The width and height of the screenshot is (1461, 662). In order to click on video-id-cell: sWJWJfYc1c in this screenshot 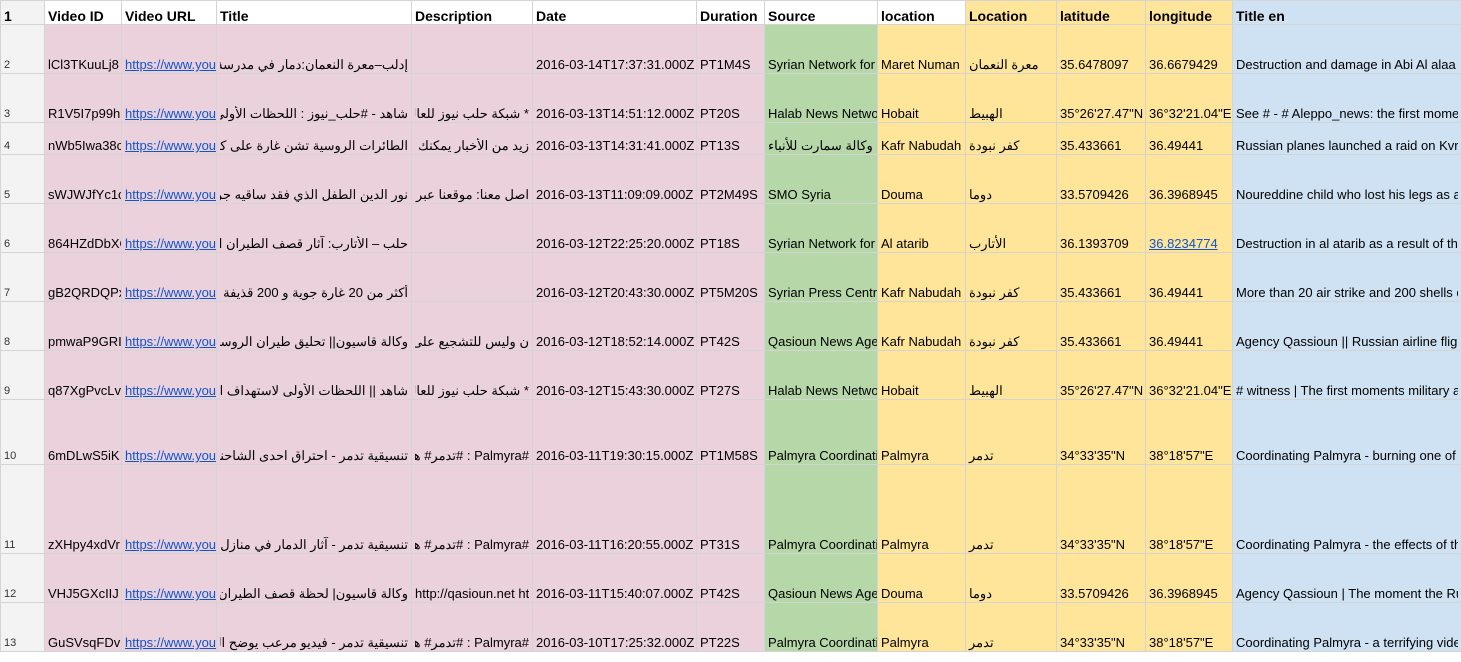, I will do `click(83, 179)`.